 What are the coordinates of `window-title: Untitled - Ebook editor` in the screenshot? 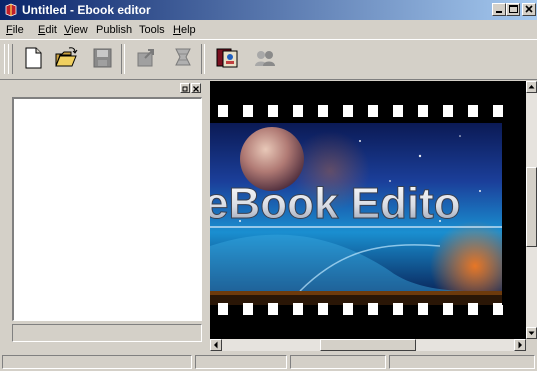 It's located at (86, 10).